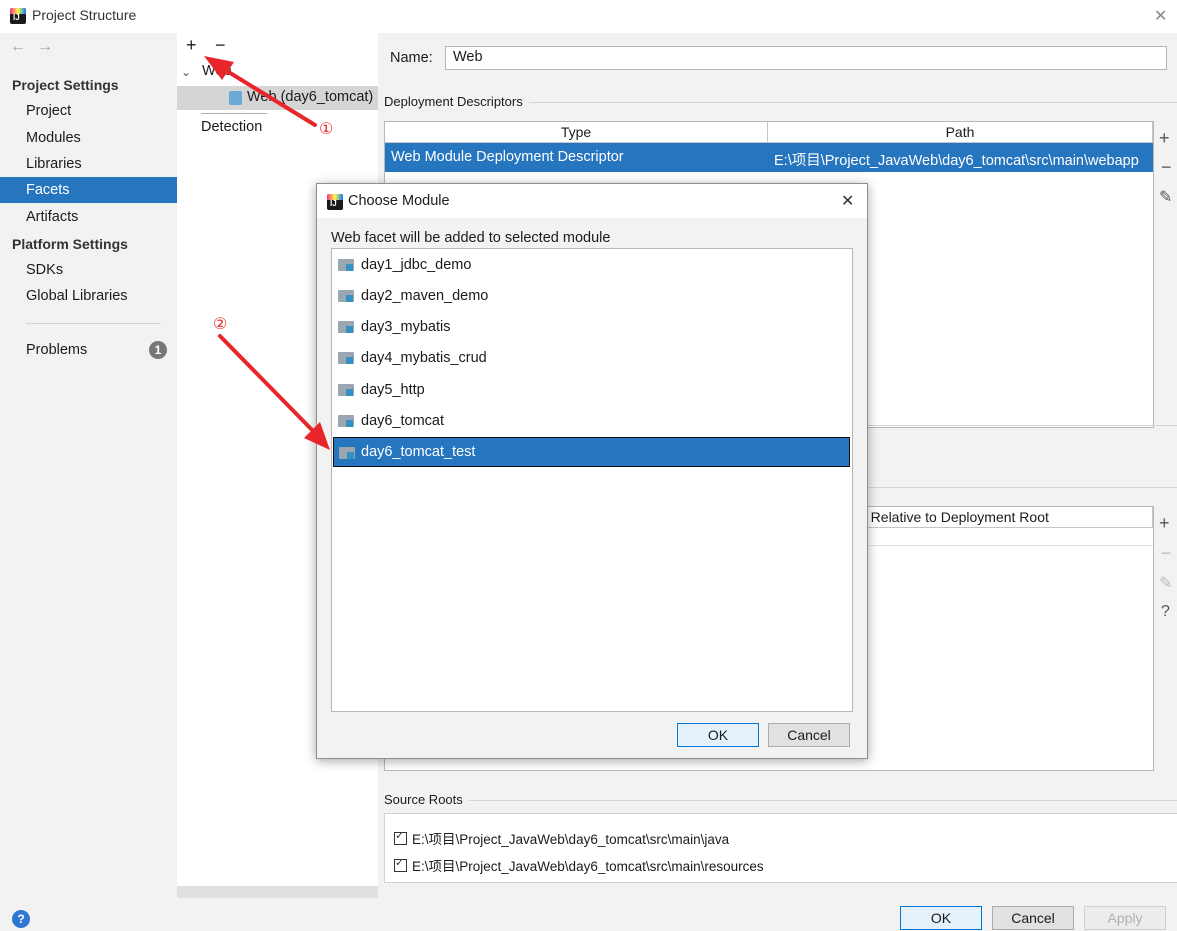  What do you see at coordinates (220, 324) in the screenshot?
I see `annotation-marker-2: ②` at bounding box center [220, 324].